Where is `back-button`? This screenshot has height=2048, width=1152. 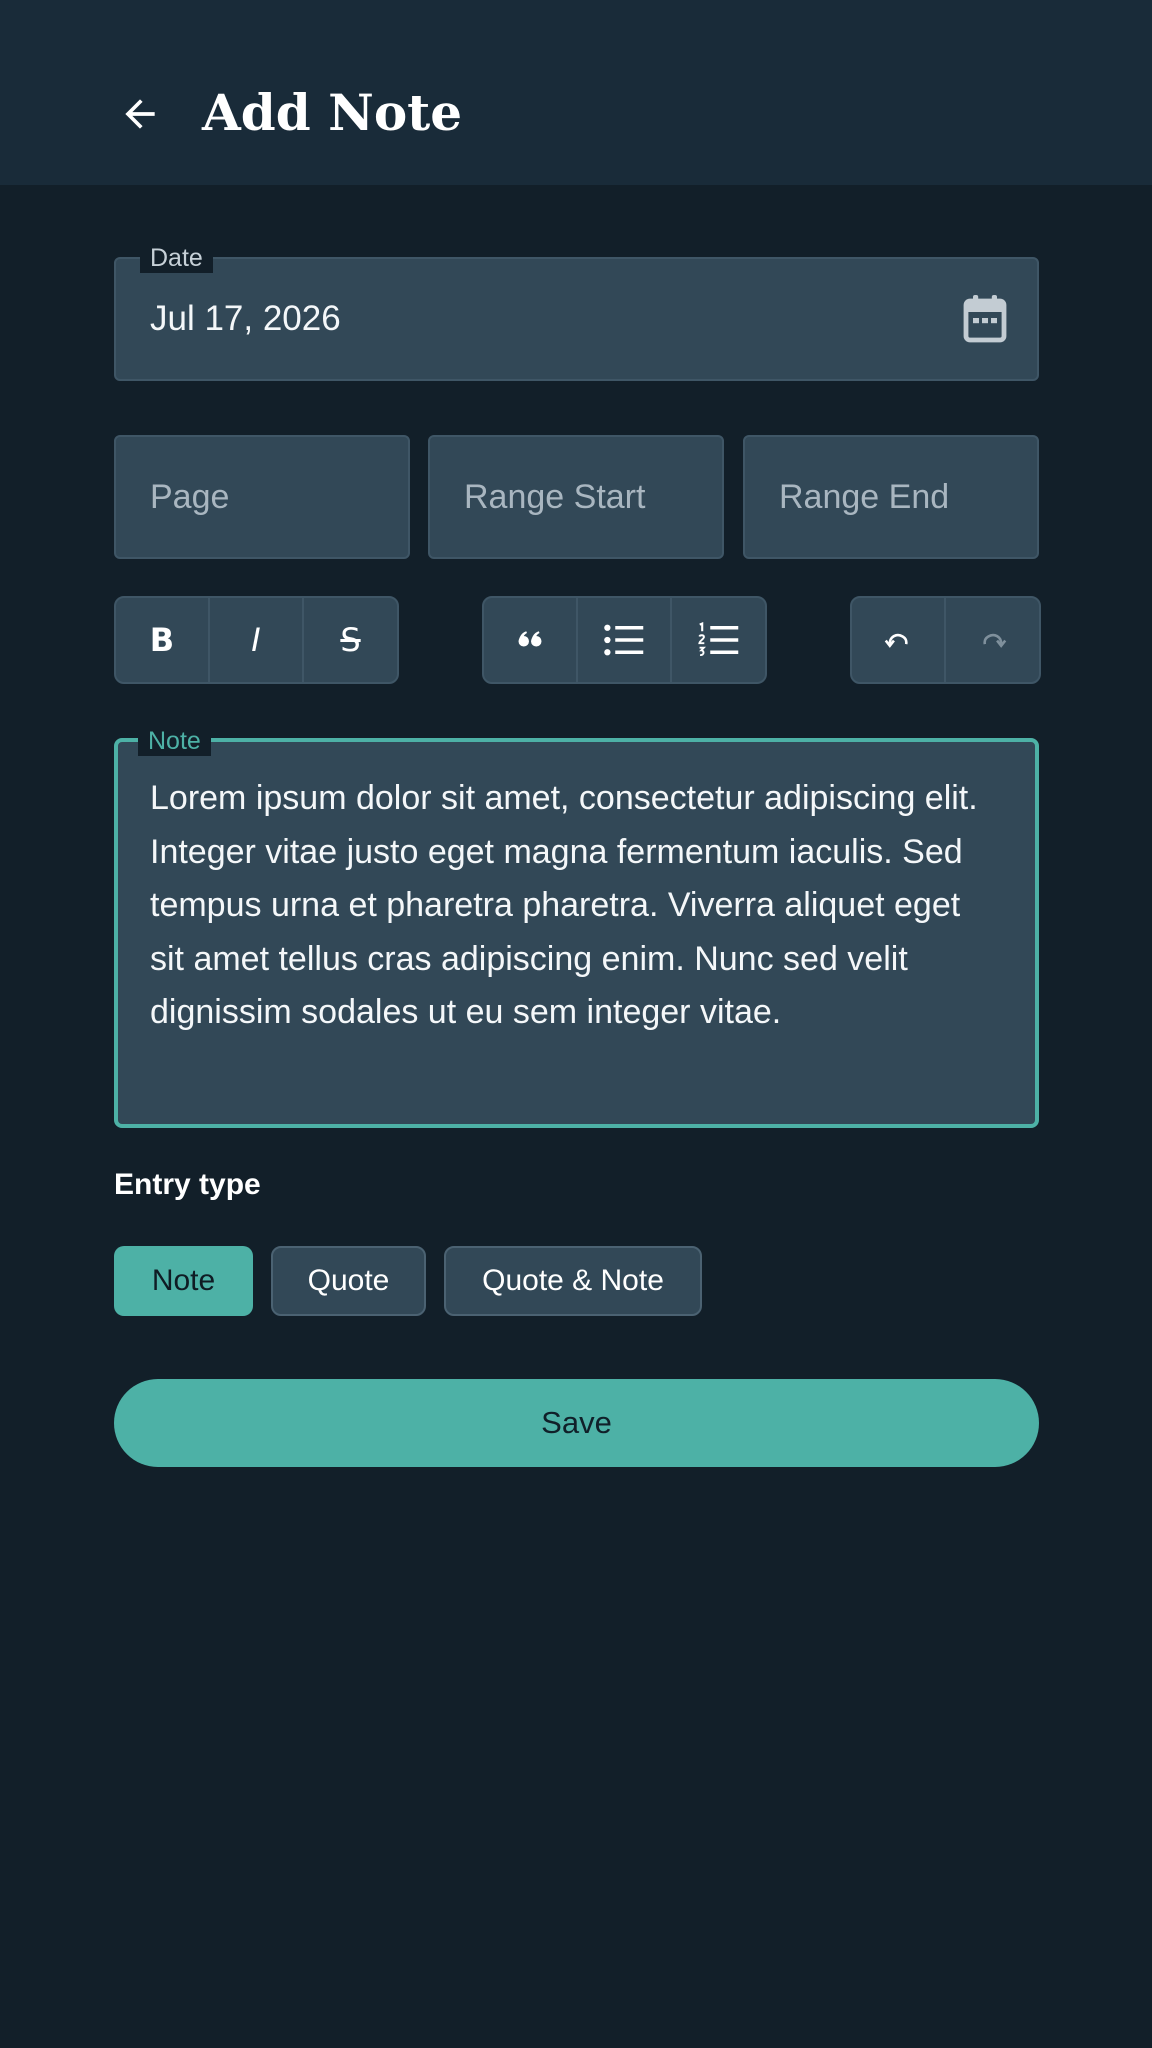
back-button is located at coordinates (140, 114).